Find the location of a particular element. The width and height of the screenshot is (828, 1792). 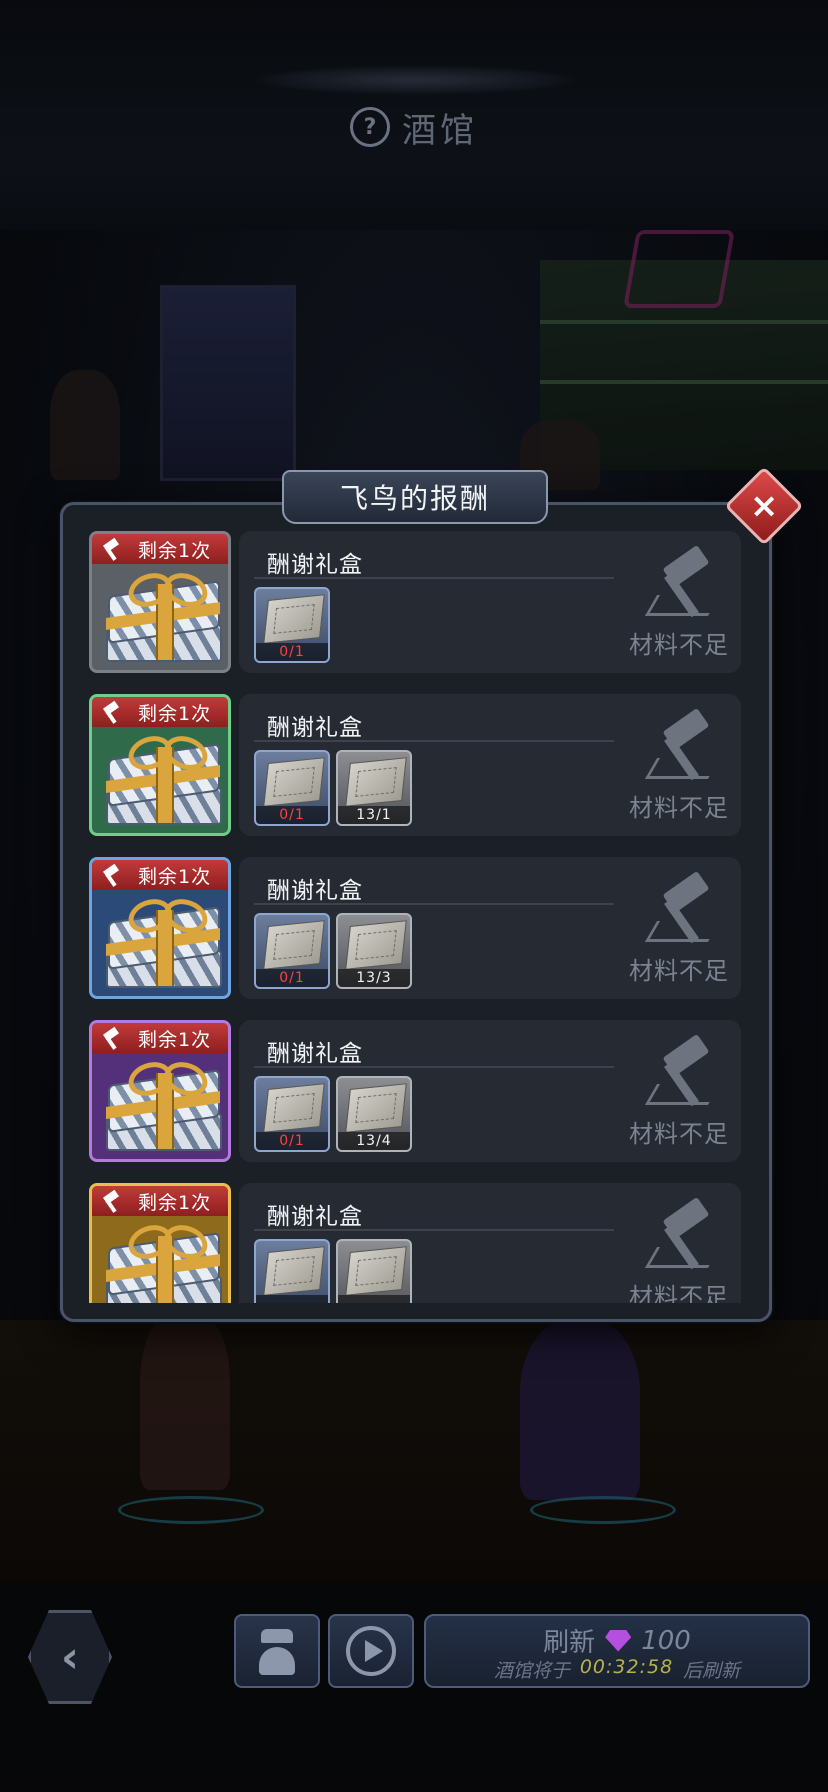

material-slot: 13/4 is located at coordinates (374, 1114).